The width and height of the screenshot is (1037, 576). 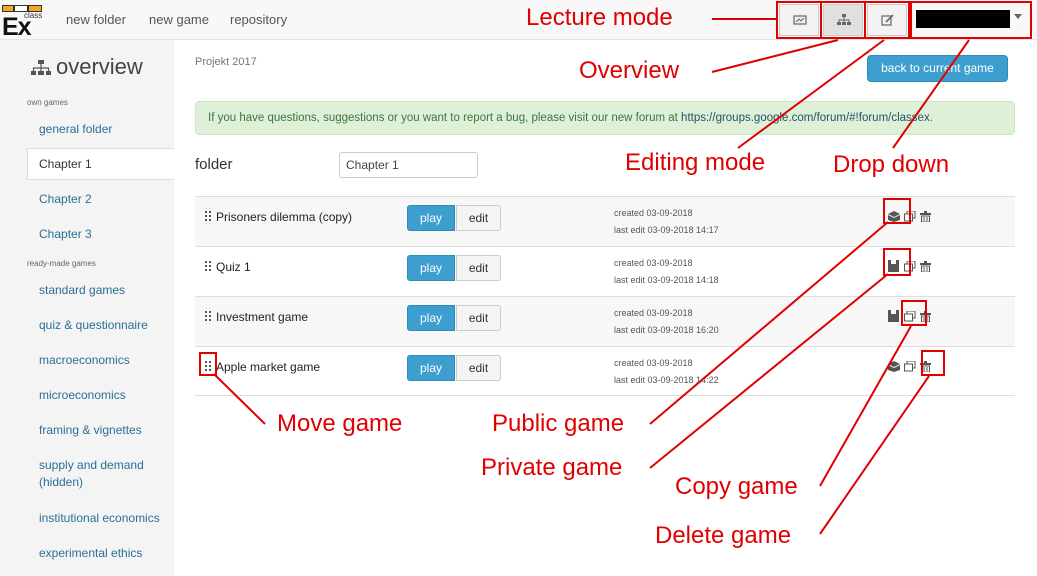 What do you see at coordinates (736, 486) in the screenshot?
I see `annotation-copy-game: Copy game` at bounding box center [736, 486].